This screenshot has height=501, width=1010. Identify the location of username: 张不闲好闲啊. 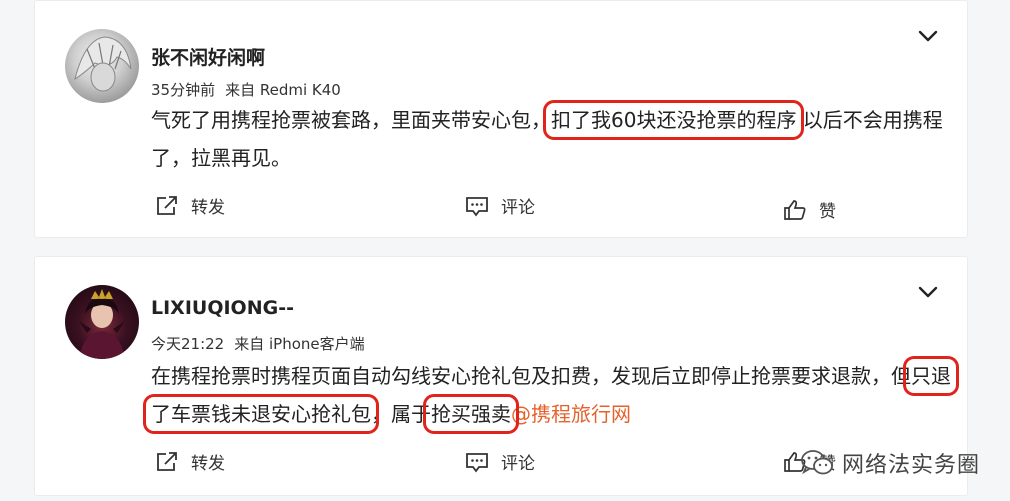
(208, 56).